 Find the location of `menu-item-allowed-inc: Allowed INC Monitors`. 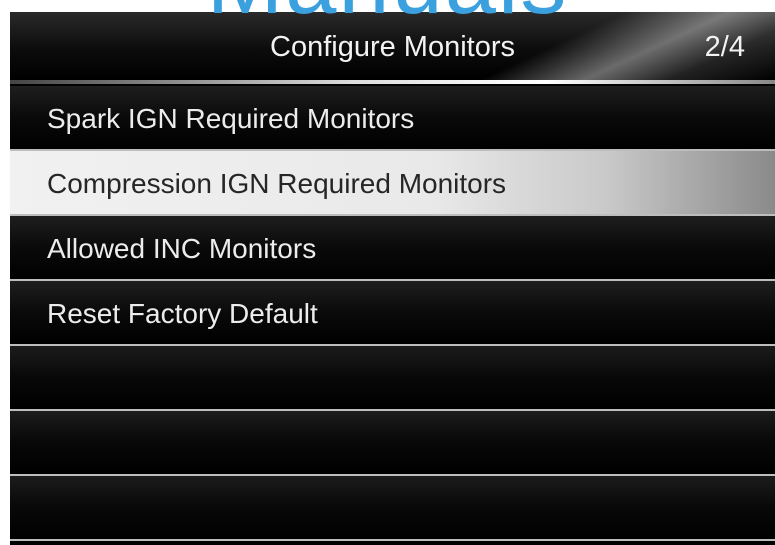

menu-item-allowed-inc: Allowed INC Monitors is located at coordinates (392, 248).